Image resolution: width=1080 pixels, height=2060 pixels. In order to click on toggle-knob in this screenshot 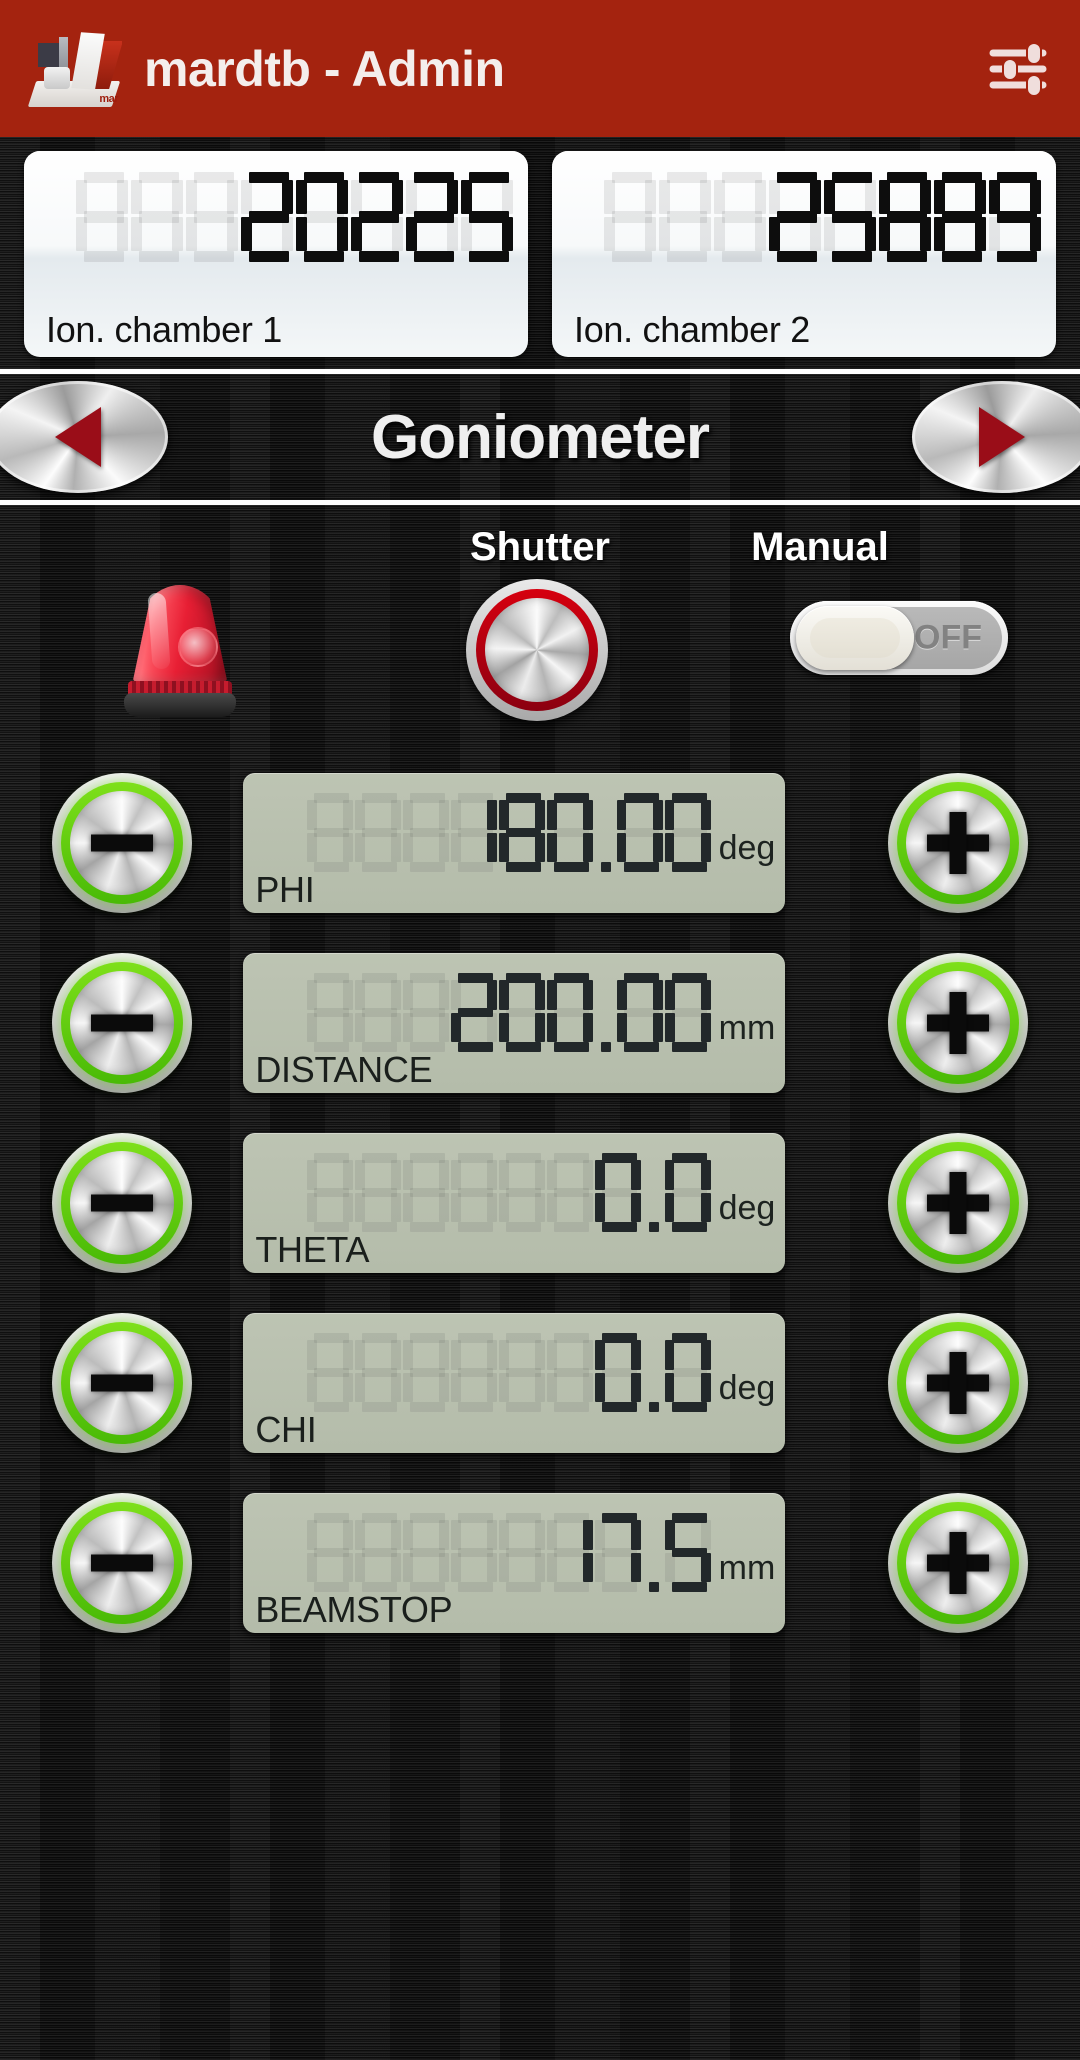, I will do `click(855, 638)`.